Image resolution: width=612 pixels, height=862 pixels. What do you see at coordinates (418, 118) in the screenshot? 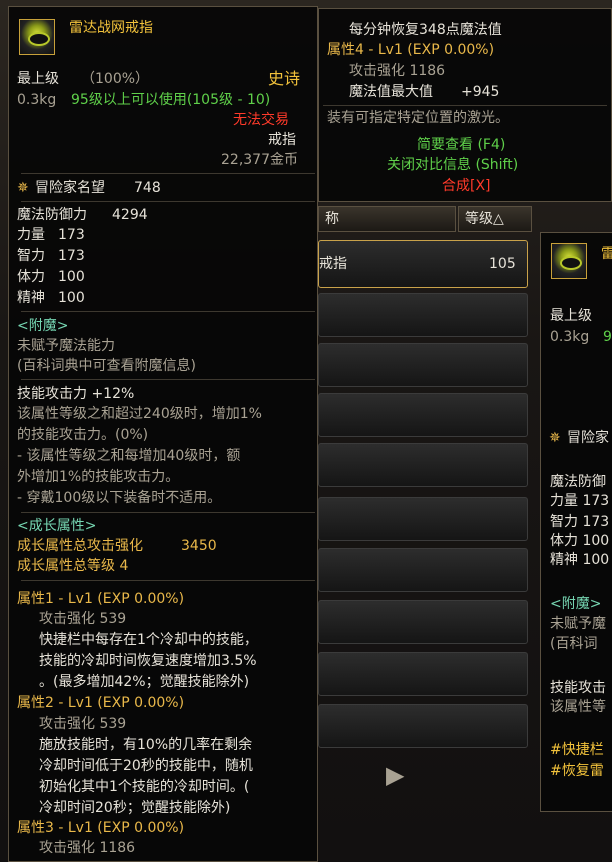
I see `laser-description: 装有可指定特定位置的激光。` at bounding box center [418, 118].